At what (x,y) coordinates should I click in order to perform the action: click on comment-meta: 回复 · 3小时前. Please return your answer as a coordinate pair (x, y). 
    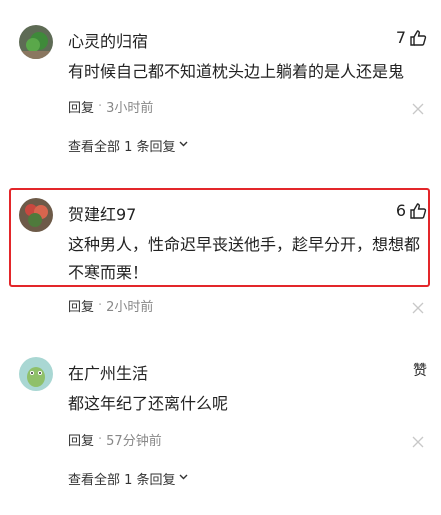
    Looking at the image, I should click on (110, 106).